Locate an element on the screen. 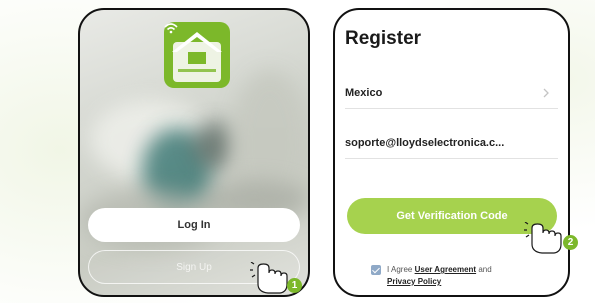 Image resolution: width=595 pixels, height=303 pixels. user-agreement-link: User Agreement is located at coordinates (446, 269).